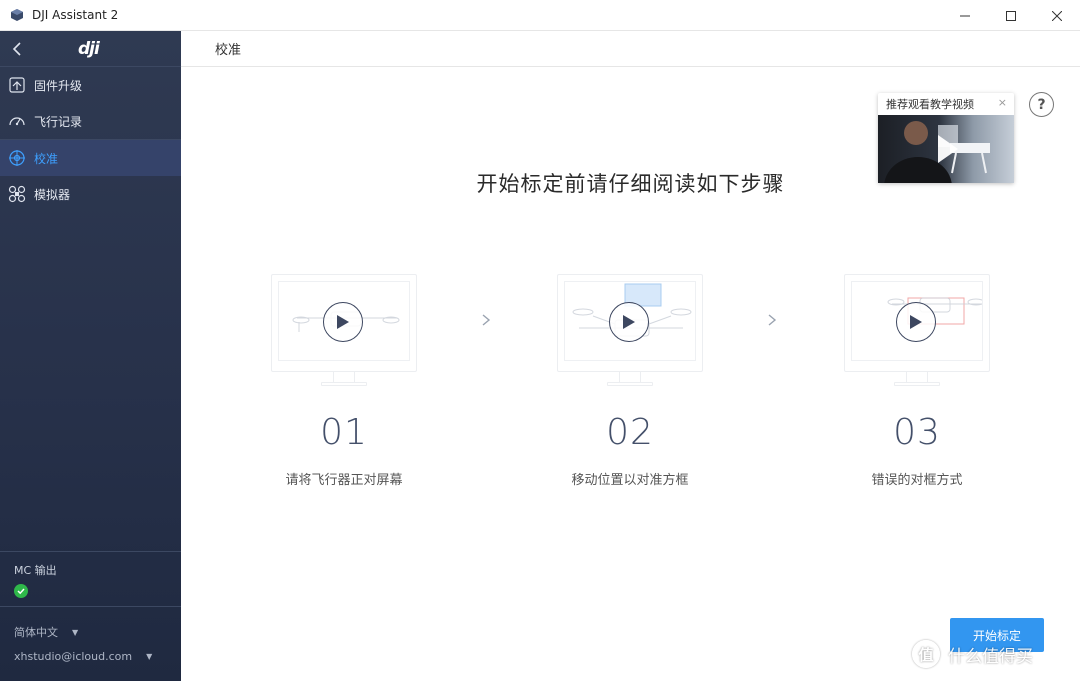 This screenshot has height=681, width=1080. I want to click on drone-icon, so click(17, 194).